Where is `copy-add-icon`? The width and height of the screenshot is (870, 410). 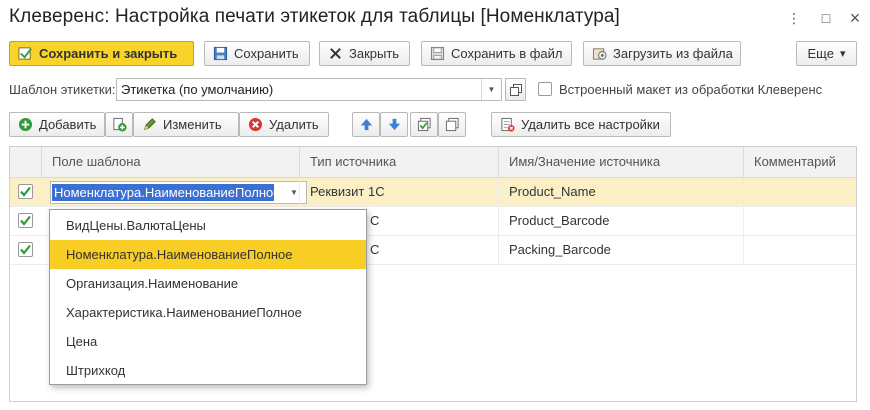 copy-add-icon is located at coordinates (119, 124).